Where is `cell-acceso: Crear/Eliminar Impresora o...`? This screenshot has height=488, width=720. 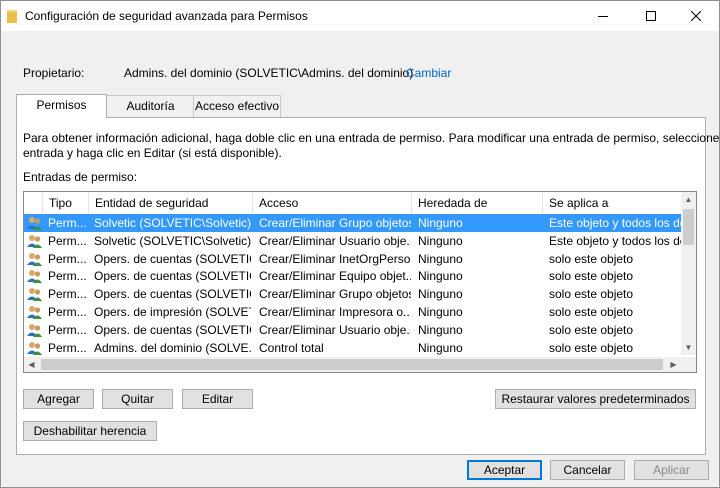
cell-acceso: Crear/Eliminar Impresora o... is located at coordinates (335, 312).